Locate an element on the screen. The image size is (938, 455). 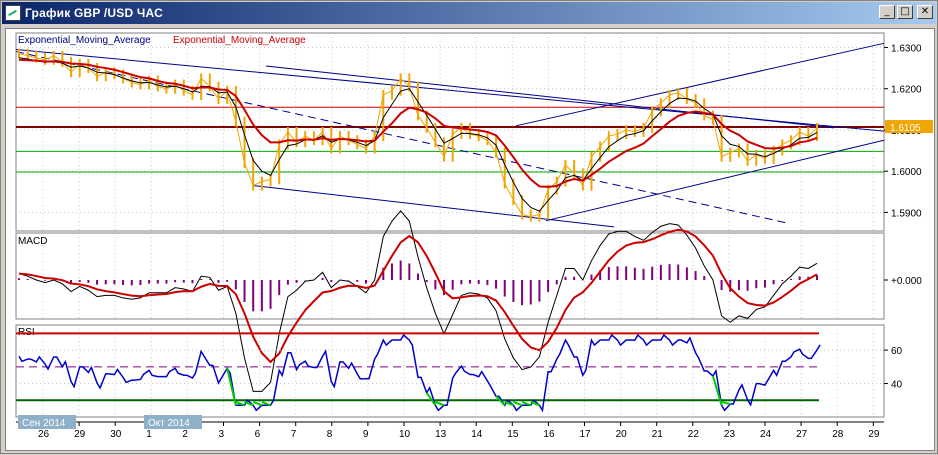
title-bar: График GBP /USD ЧАС _ □ ✕ is located at coordinates (469, 13).